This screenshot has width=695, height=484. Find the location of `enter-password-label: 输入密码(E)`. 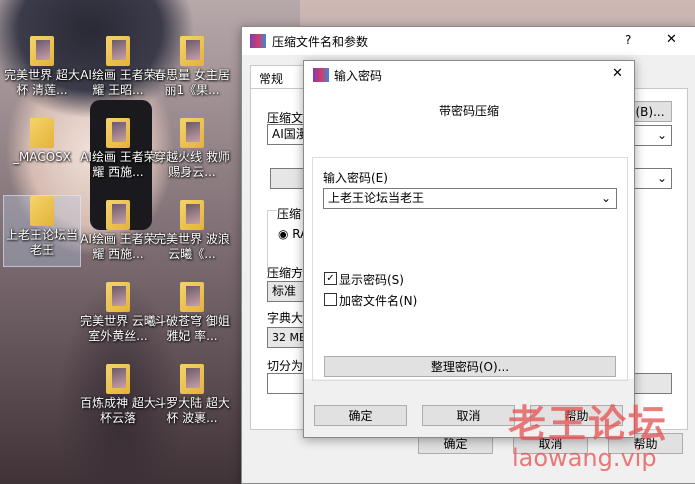

enter-password-label: 输入密码(E) is located at coordinates (355, 178).